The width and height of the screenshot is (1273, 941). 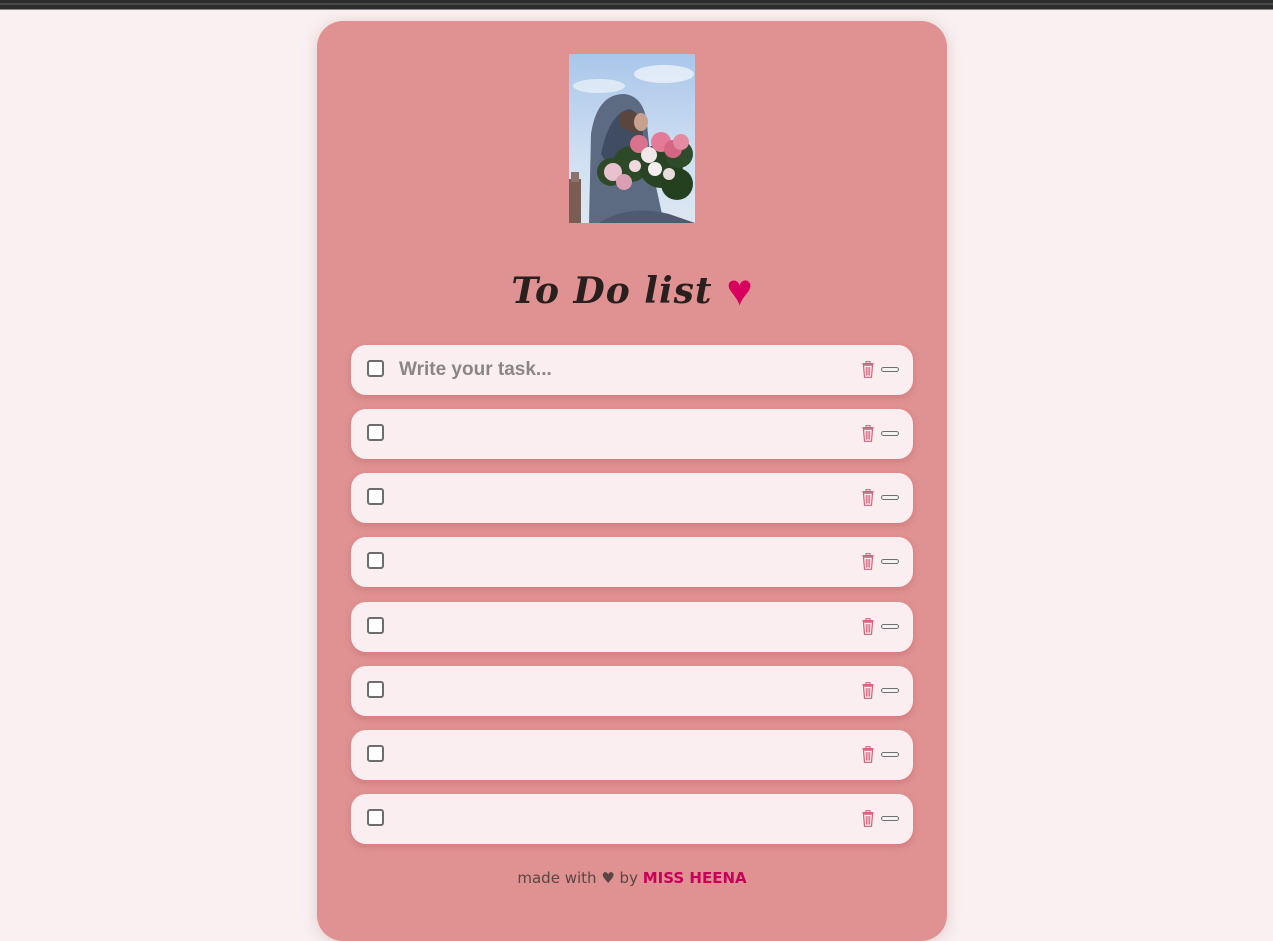 I want to click on page-title: To Do list ♥, so click(x=632, y=291).